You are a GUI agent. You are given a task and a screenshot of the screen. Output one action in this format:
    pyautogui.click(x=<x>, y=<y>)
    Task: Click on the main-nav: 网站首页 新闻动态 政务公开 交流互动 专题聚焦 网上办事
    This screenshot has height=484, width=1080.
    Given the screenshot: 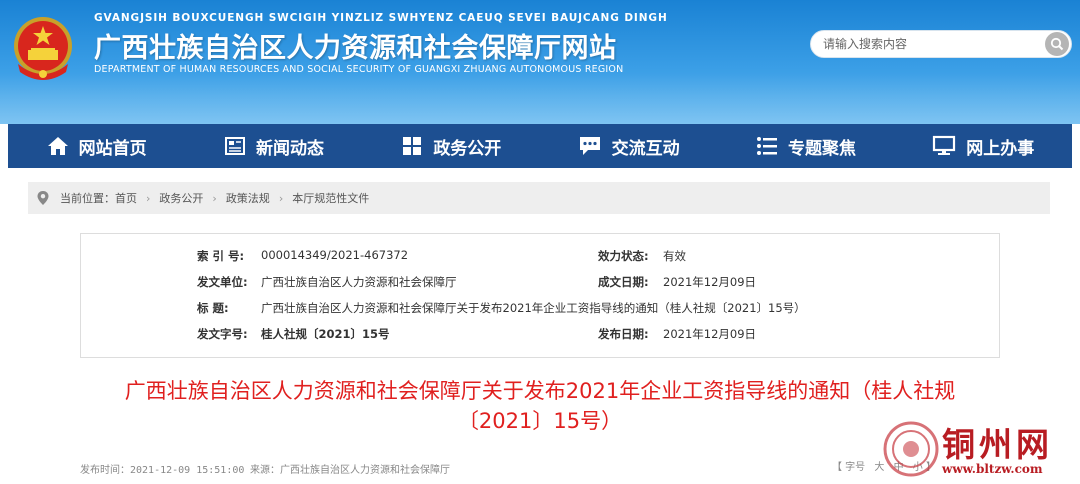 What is the action you would take?
    pyautogui.click(x=540, y=146)
    